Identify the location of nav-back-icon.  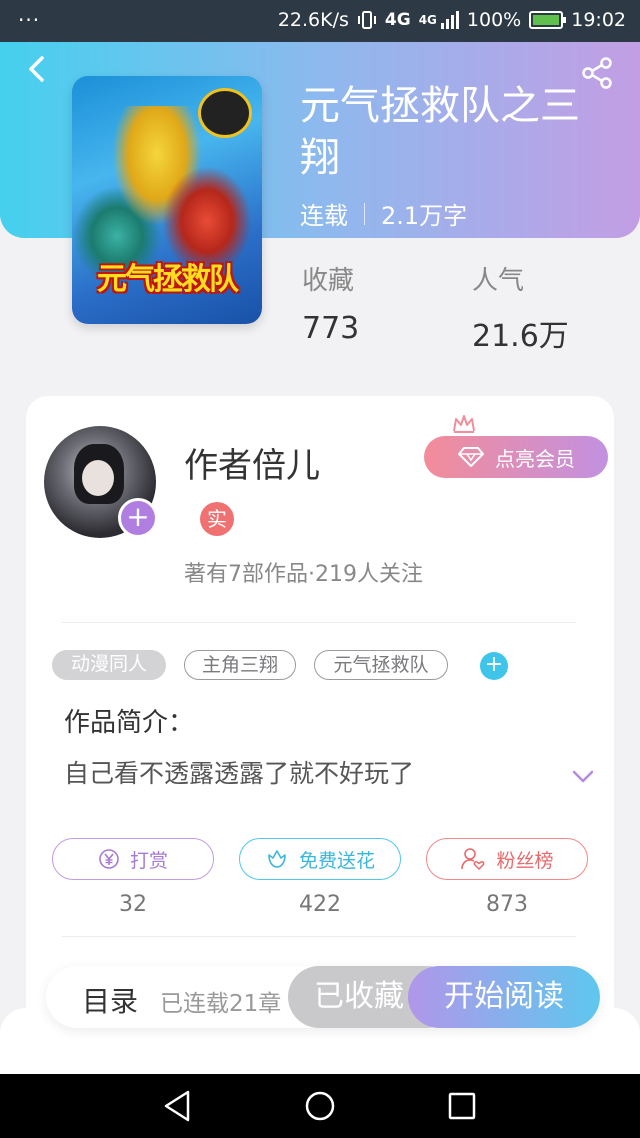
(178, 1106).